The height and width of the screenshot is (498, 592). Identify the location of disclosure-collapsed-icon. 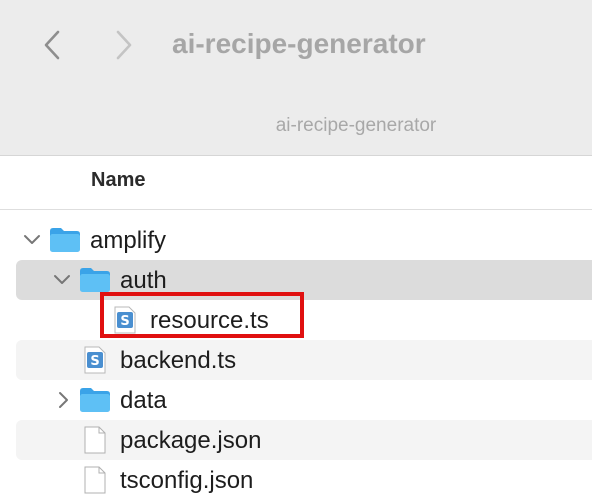
(64, 400).